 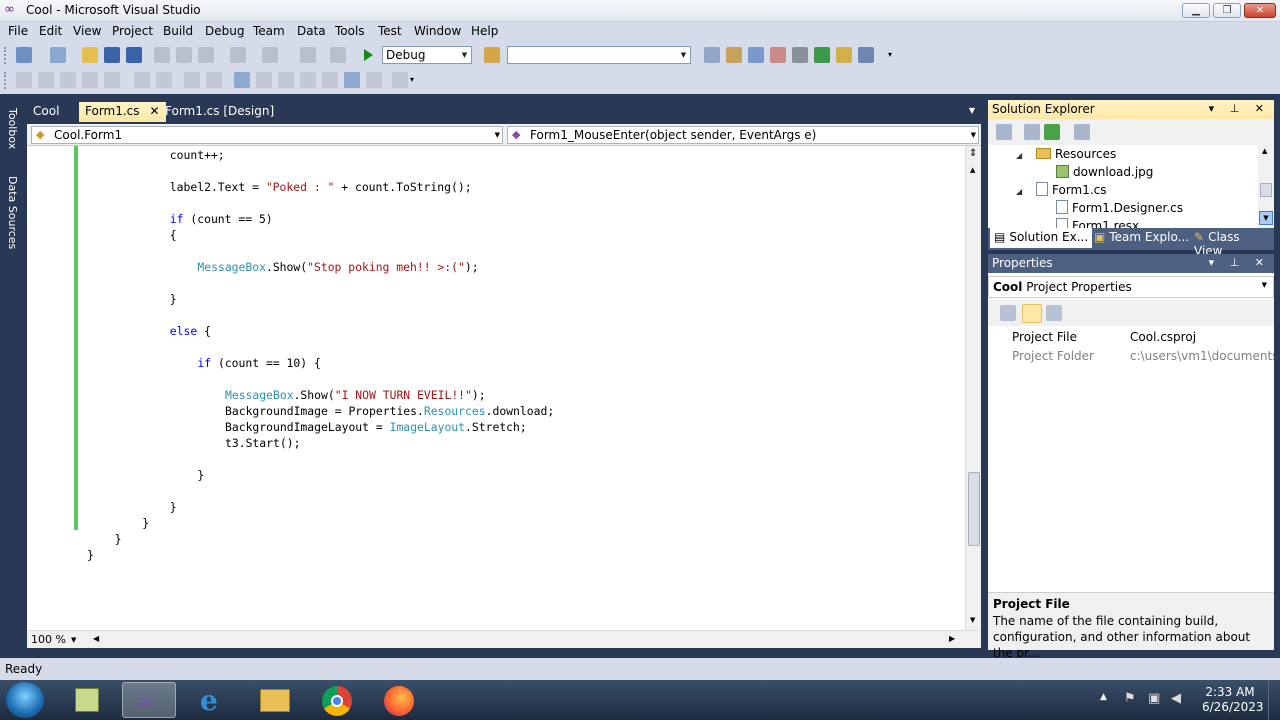 I want to click on editor-vertical-scrollbar: ⇕ ▲ ▼, so click(x=973, y=388).